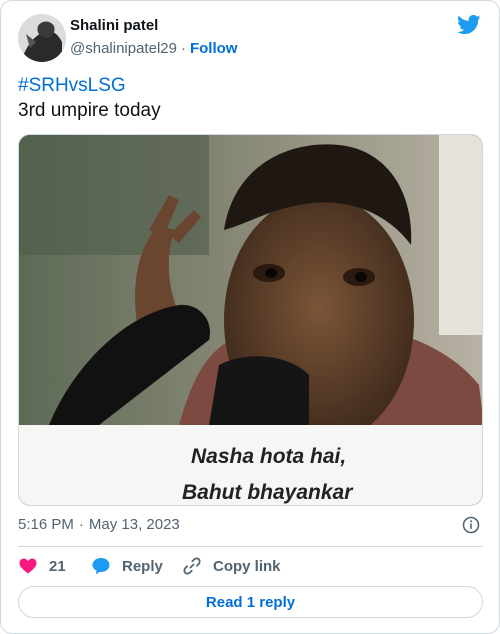 This screenshot has width=500, height=634. I want to click on avatar, so click(42, 38).